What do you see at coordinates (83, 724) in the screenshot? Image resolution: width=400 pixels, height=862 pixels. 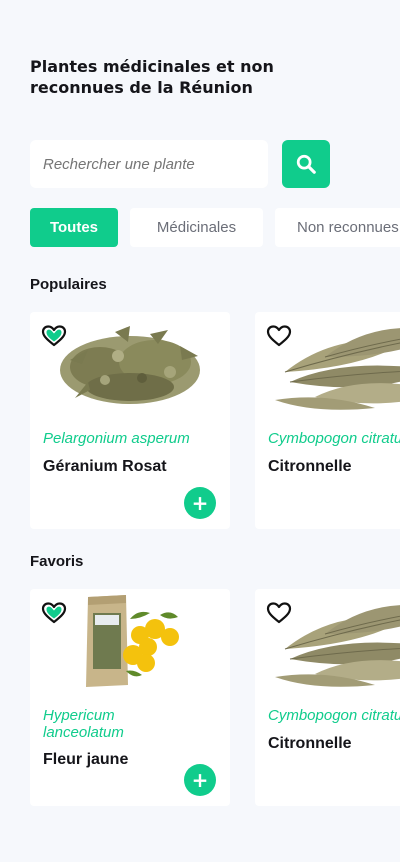 I see `scientific-name: Hypericum lanceolatum` at bounding box center [83, 724].